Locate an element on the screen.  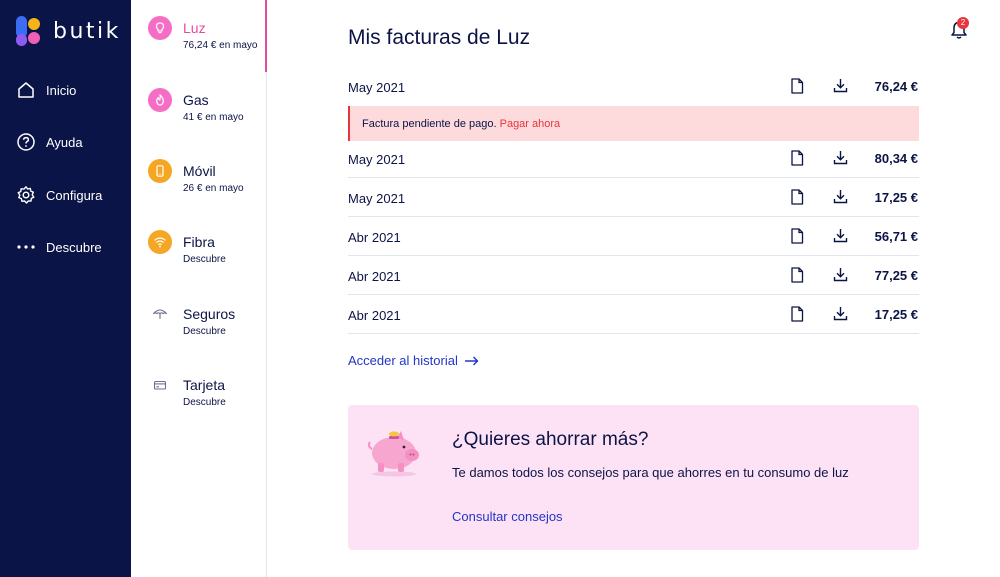
service-item-seguros: Seguros Descubre is located at coordinates (198, 321).